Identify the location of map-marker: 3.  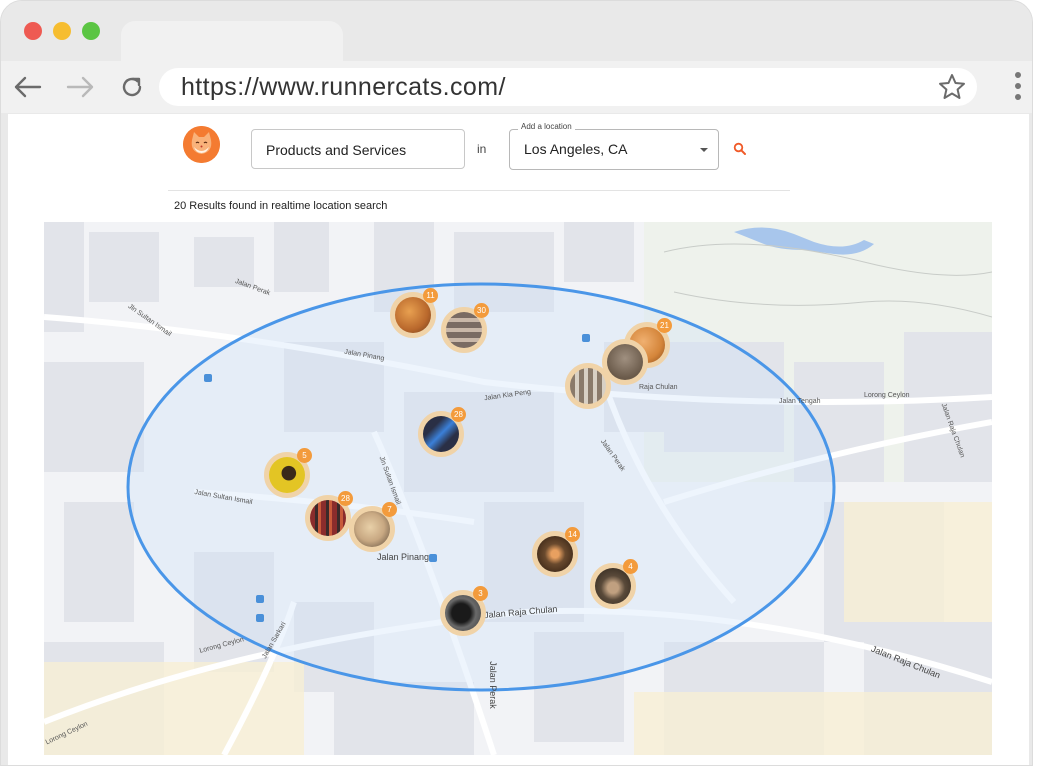
(464, 611).